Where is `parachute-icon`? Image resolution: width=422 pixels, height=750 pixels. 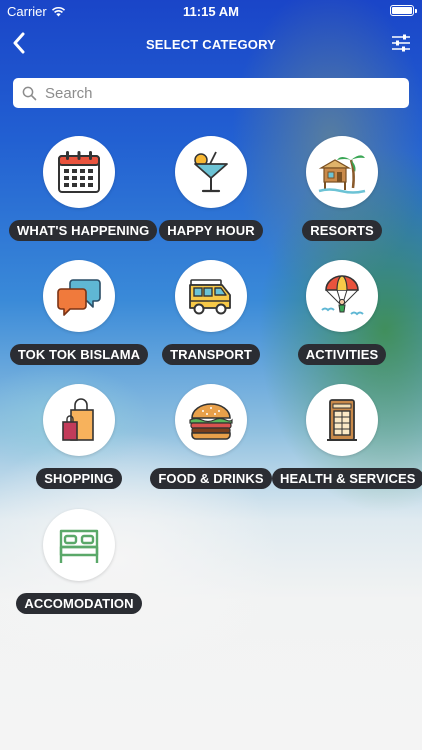 parachute-icon is located at coordinates (342, 295).